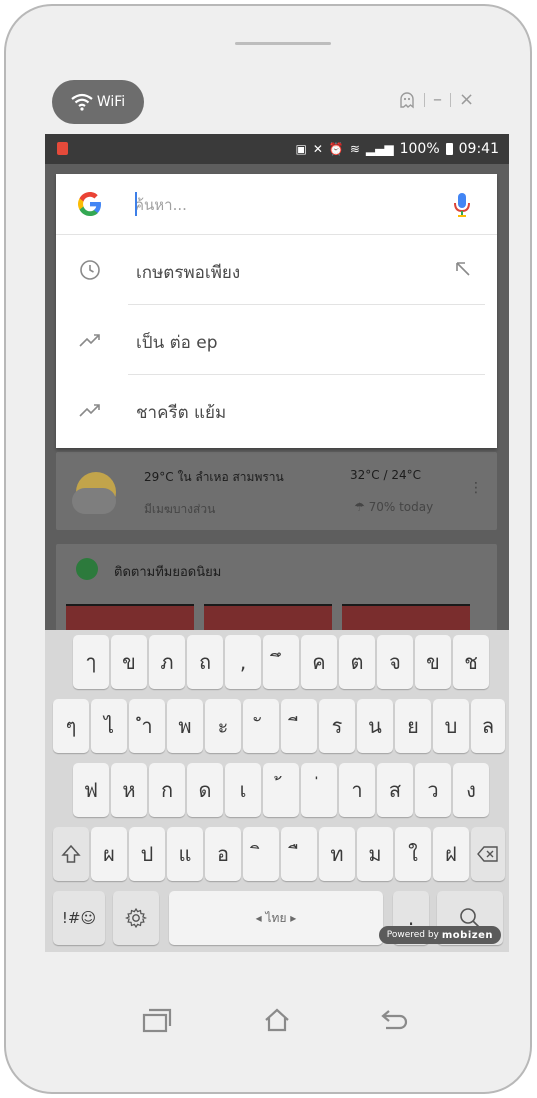 The width and height of the screenshot is (537, 1098). Describe the element at coordinates (180, 509) in the screenshot. I see `weather-condition: มีเมฆบางส่วน` at that location.